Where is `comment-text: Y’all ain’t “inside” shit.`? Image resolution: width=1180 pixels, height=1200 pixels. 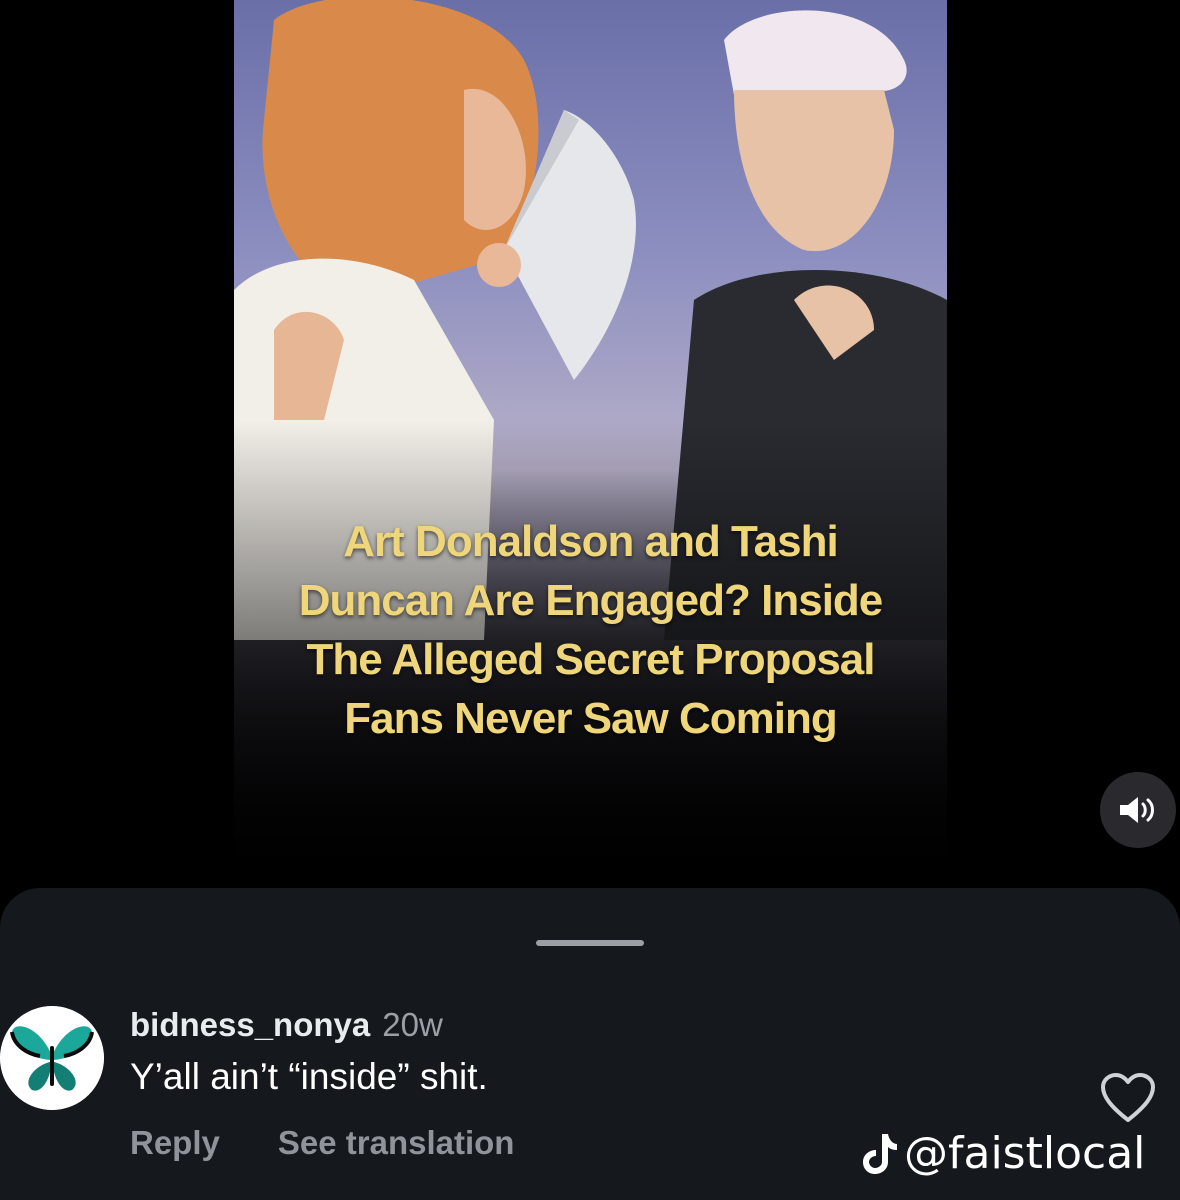 comment-text: Y’all ain’t “inside” shit. is located at coordinates (309, 1076).